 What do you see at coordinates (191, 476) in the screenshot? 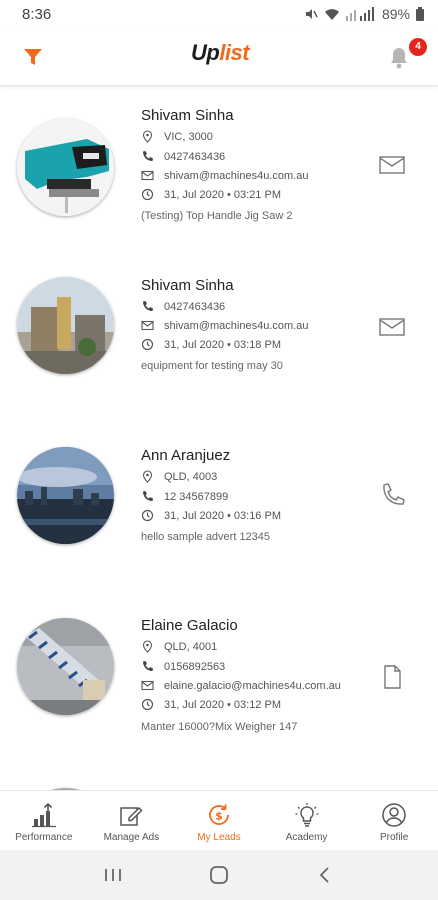
I see `lead-location: QLD, 4003` at bounding box center [191, 476].